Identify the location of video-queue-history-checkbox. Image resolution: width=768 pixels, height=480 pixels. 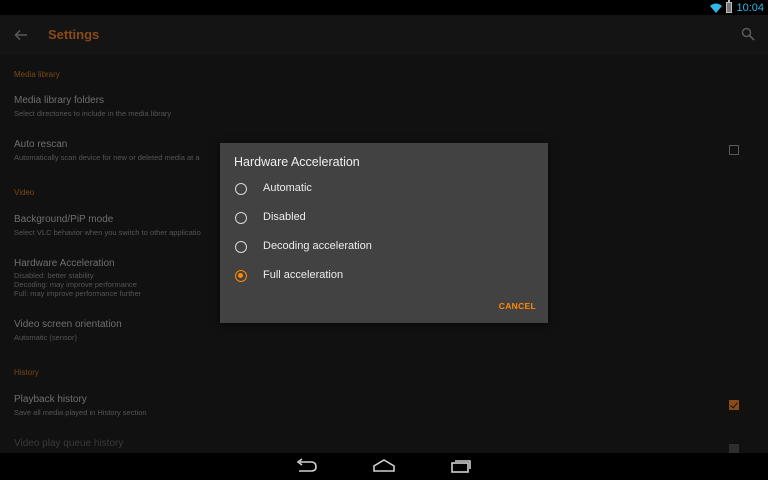
(734, 448).